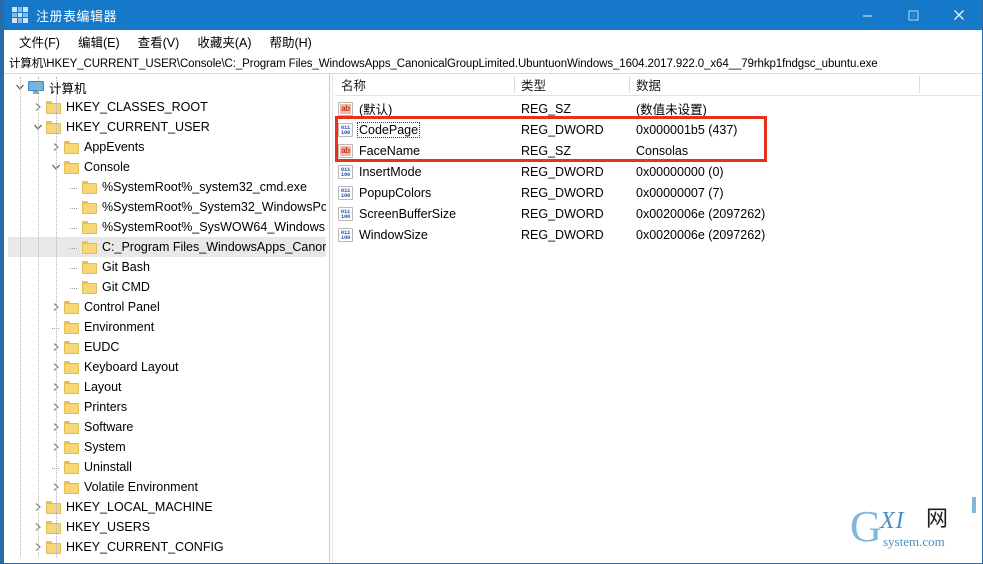 The image size is (983, 564). What do you see at coordinates (662, 150) in the screenshot?
I see `value-data-cell: Consolas` at bounding box center [662, 150].